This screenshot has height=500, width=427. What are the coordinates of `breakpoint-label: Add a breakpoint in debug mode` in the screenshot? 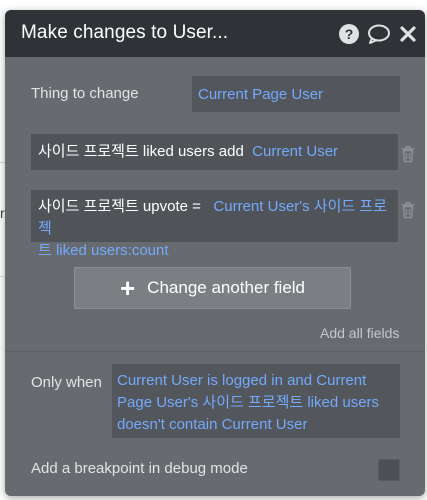 It's located at (139, 468).